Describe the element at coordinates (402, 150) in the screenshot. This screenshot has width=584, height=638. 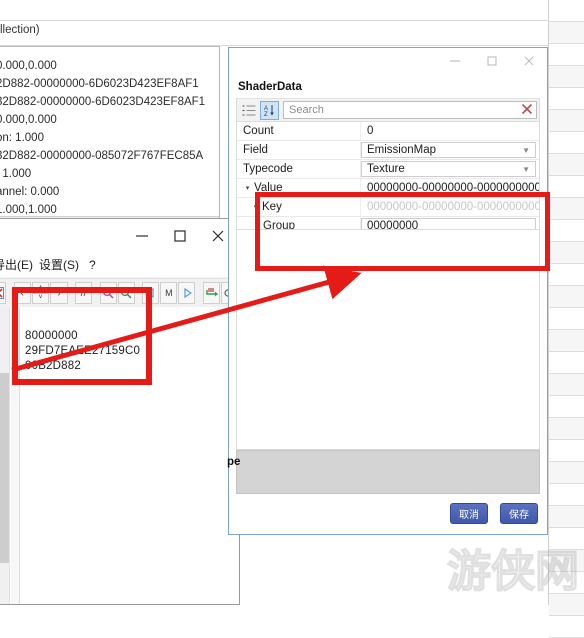
I see `combo-value: EmissionMap` at that location.